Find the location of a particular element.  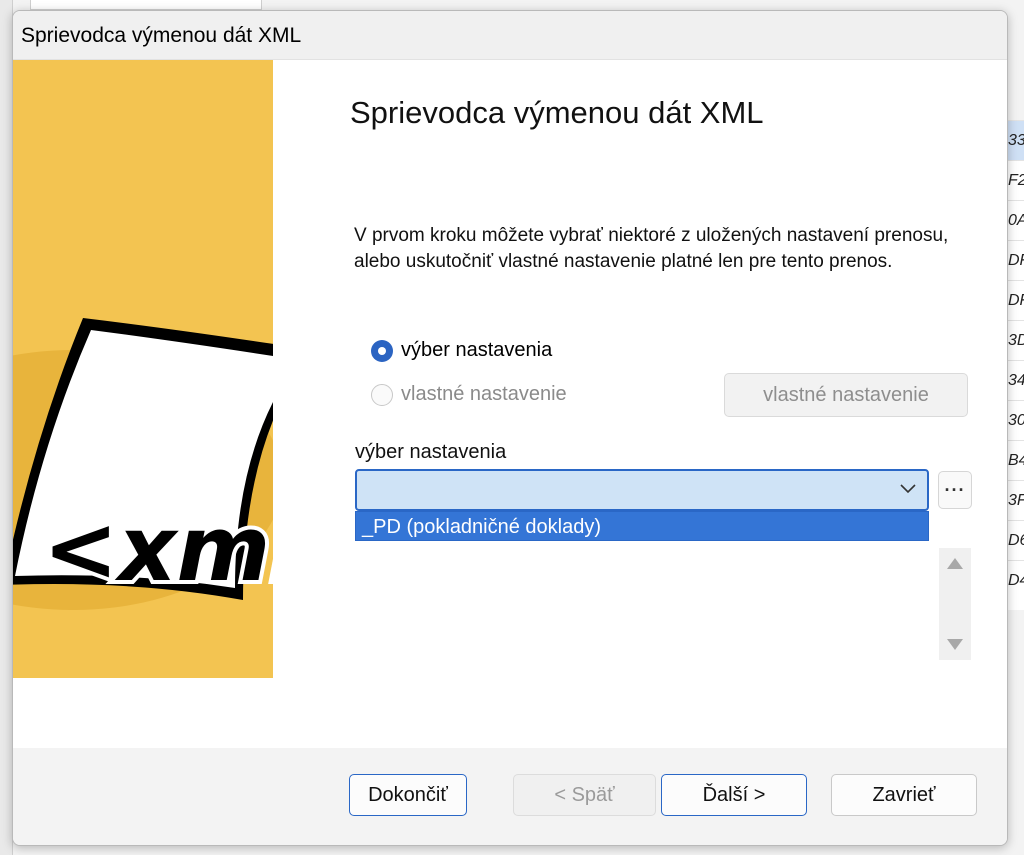

radio-preset-label: výber nastavenia is located at coordinates (477, 350).